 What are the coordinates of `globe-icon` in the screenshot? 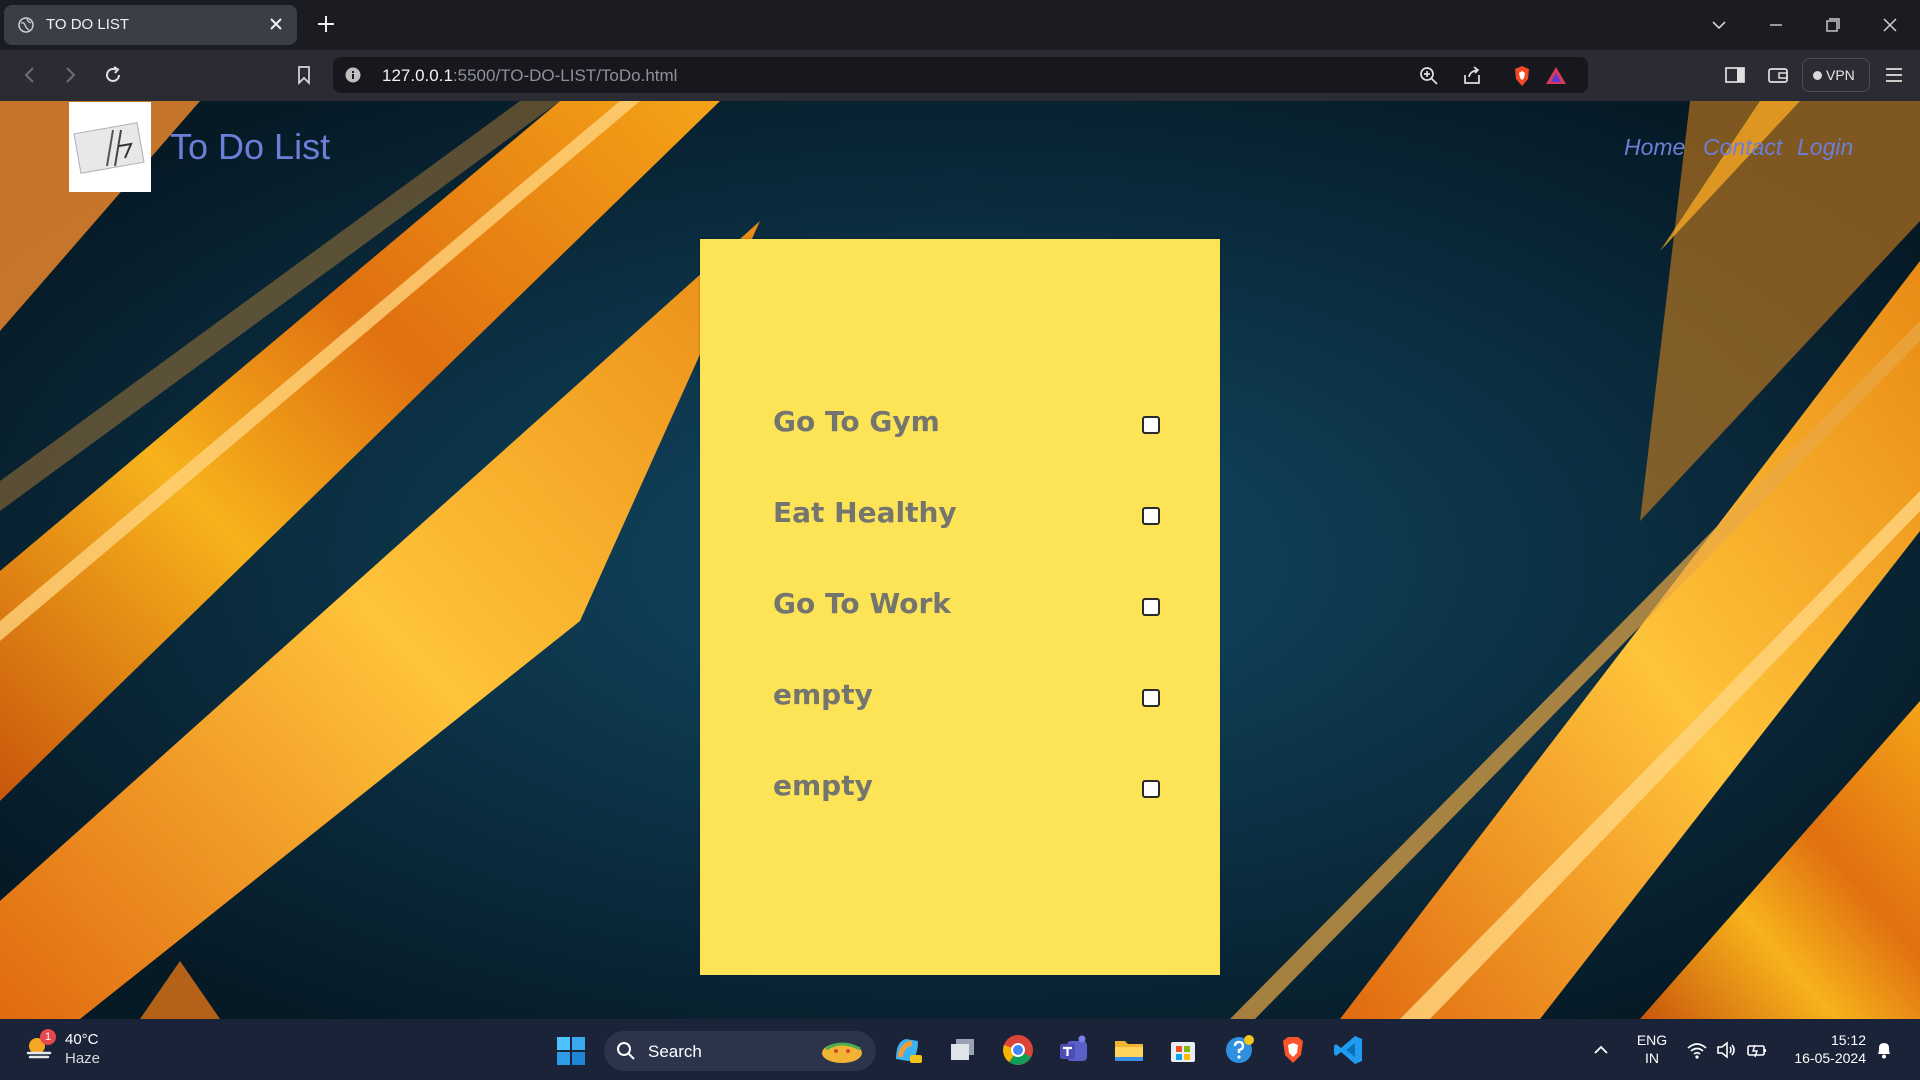 It's located at (26, 25).